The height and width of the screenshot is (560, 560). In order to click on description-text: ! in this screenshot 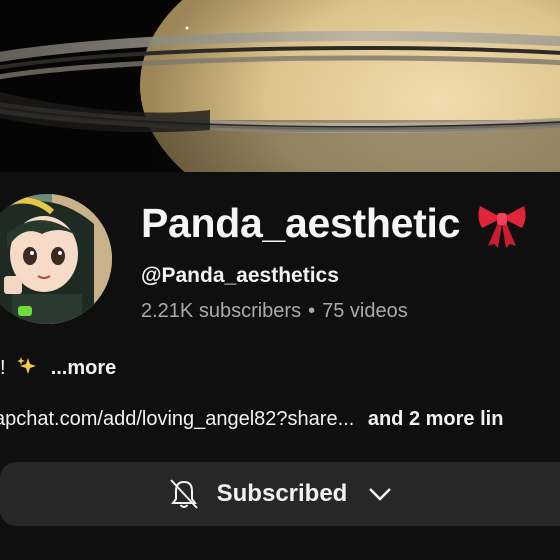, I will do `click(3, 368)`.